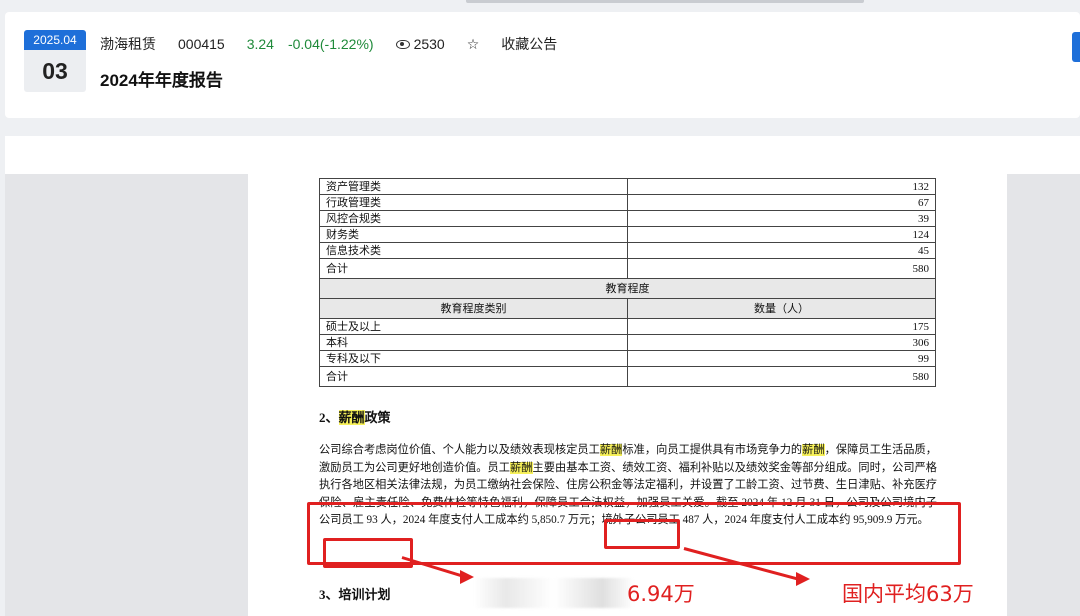 This screenshot has width=1080, height=616. I want to click on price-change: -0.04(-1.22%), so click(330, 44).